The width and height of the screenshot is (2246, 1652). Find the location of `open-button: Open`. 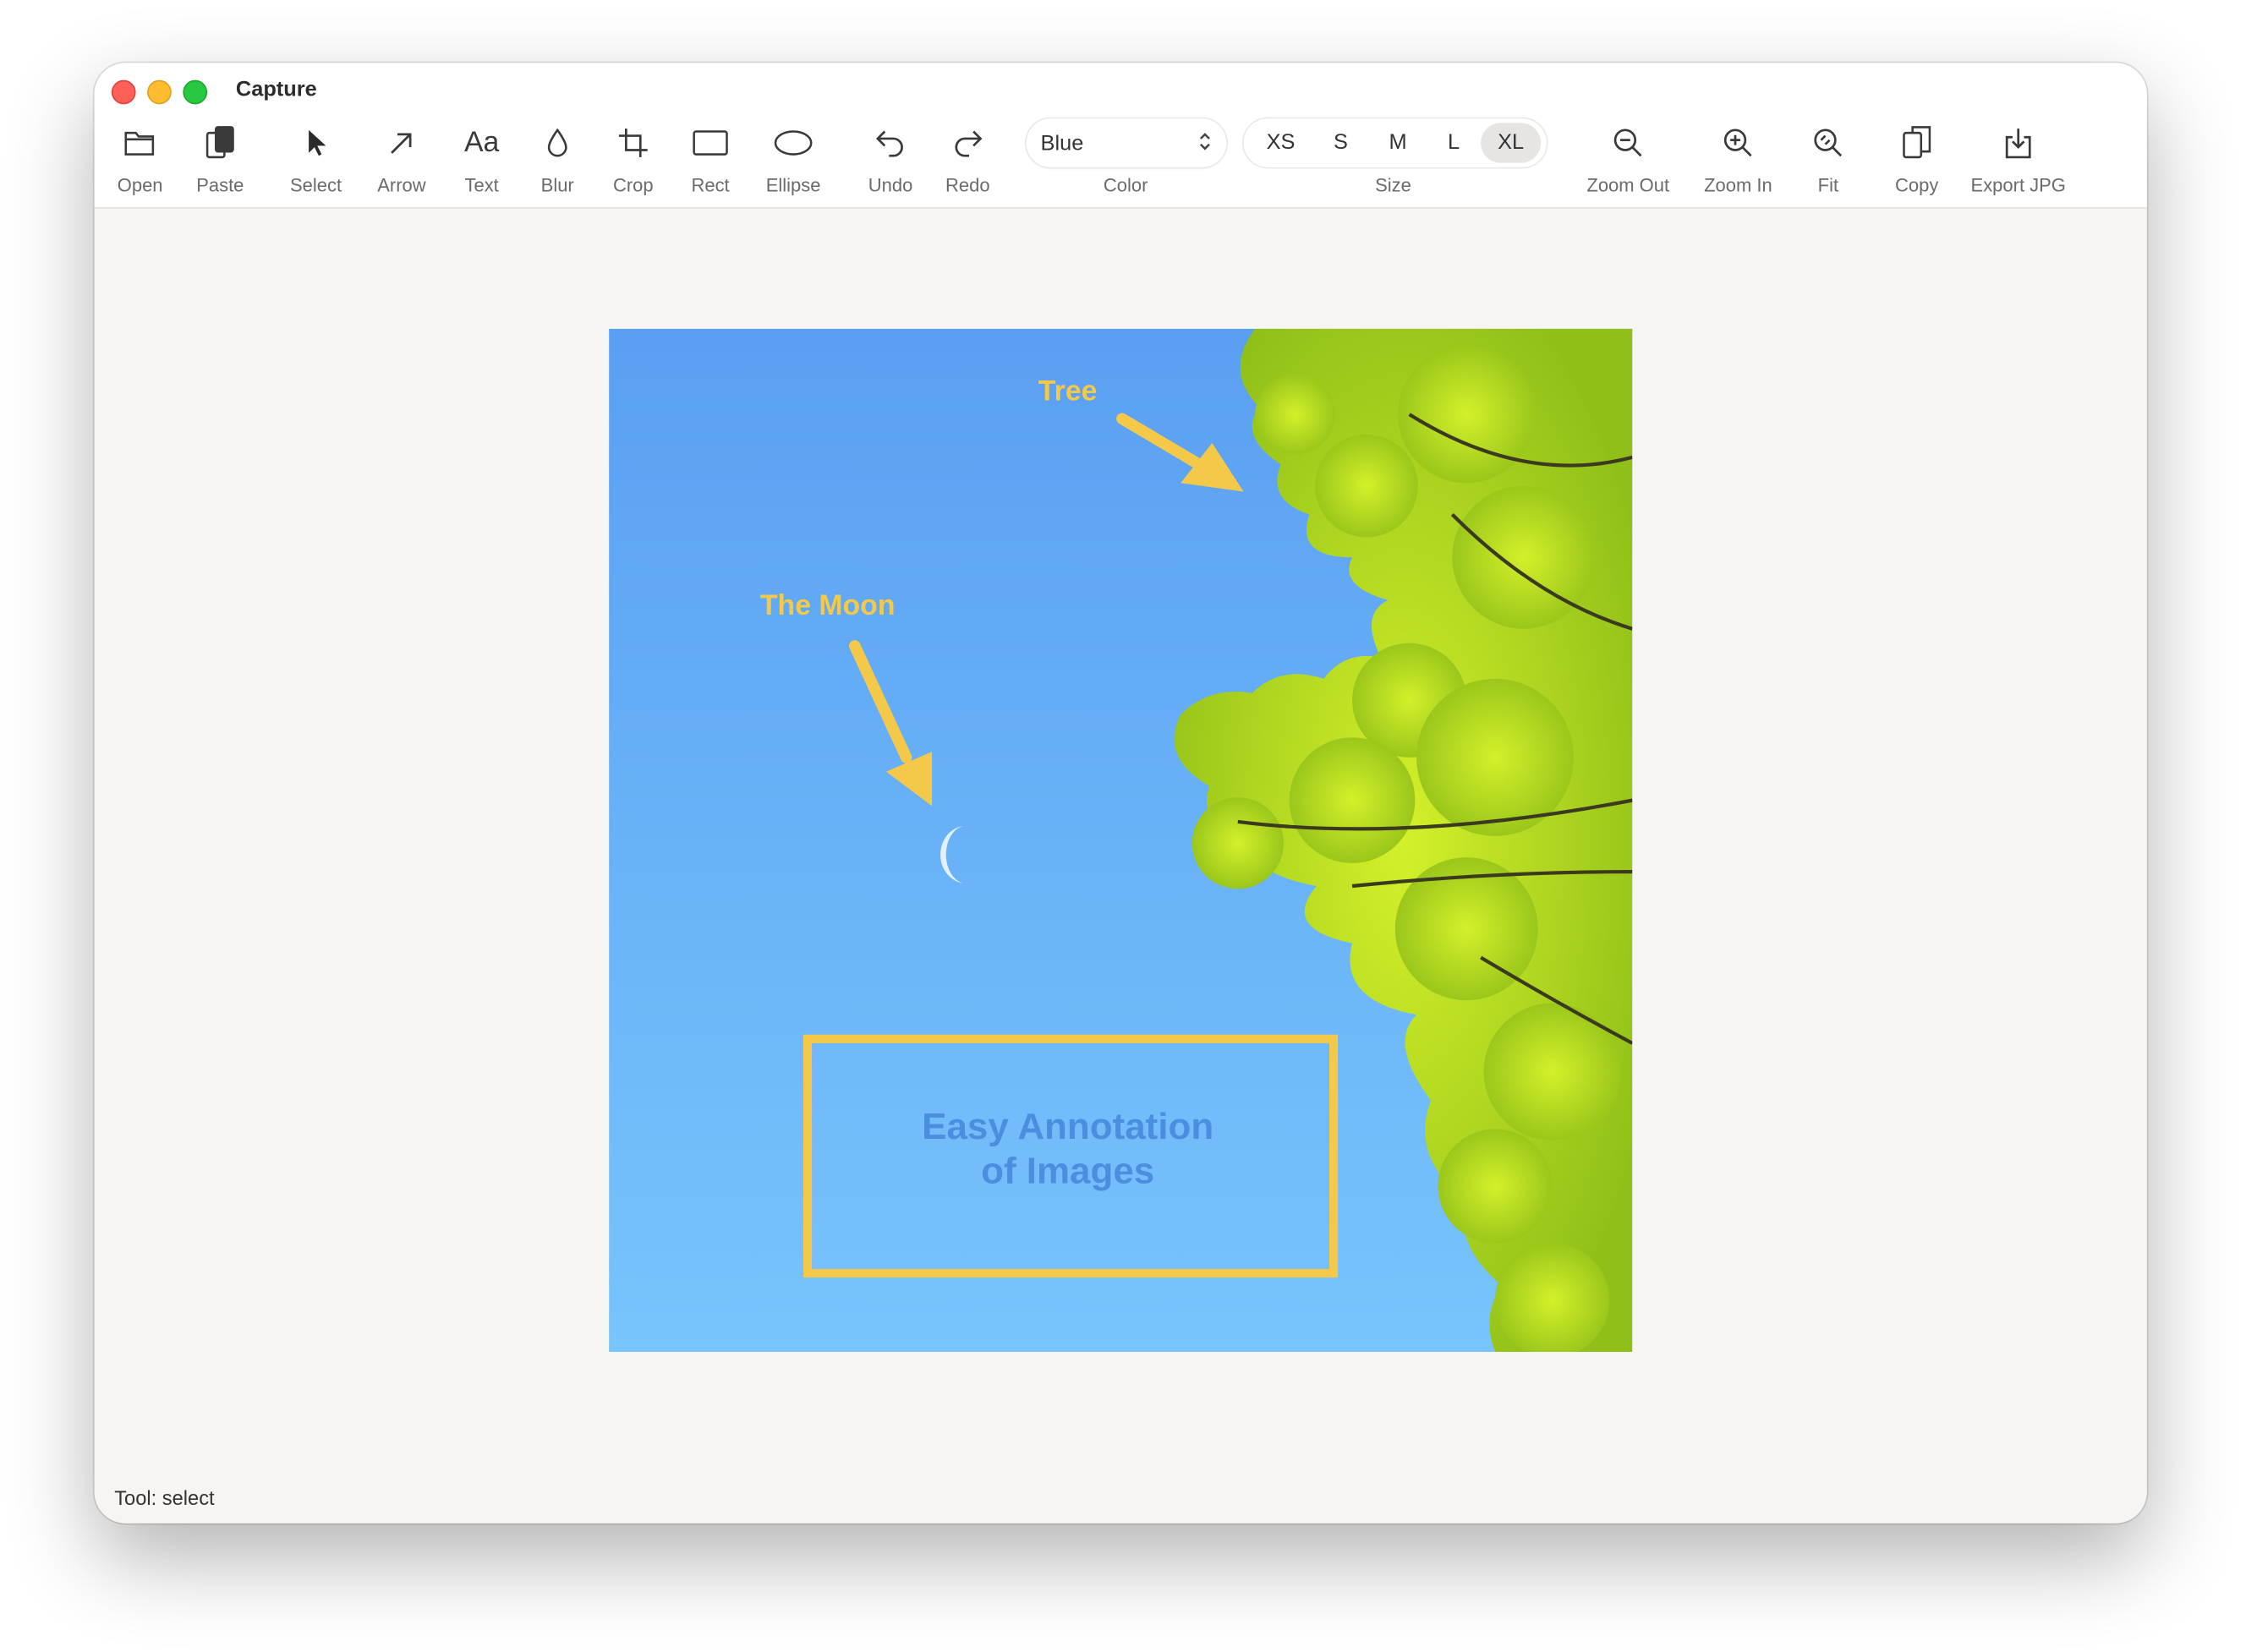

open-button: Open is located at coordinates (140, 155).